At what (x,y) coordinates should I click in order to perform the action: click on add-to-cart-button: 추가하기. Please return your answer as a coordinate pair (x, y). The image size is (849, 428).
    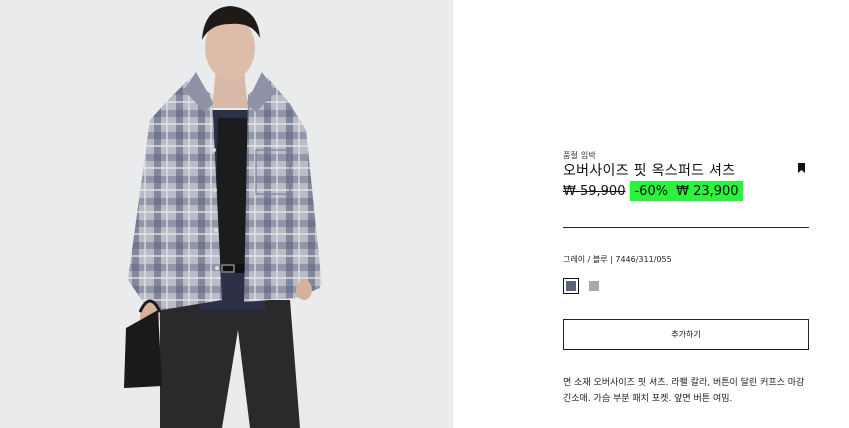
    Looking at the image, I should click on (686, 334).